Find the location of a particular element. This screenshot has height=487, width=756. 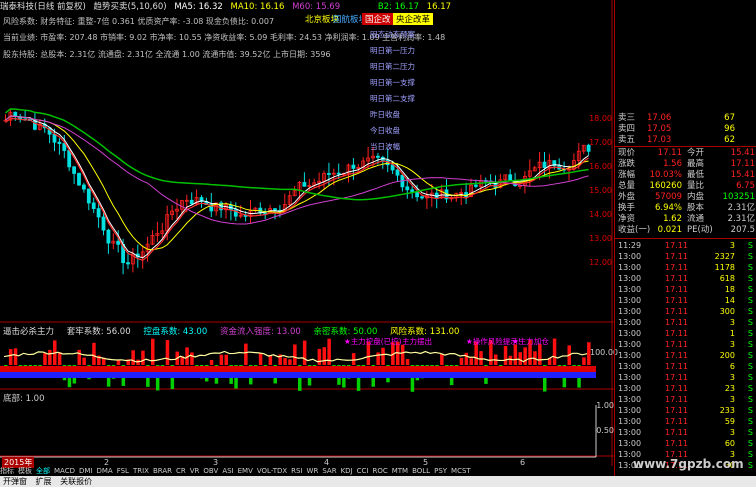

indicator-tab: CCI is located at coordinates (363, 471).